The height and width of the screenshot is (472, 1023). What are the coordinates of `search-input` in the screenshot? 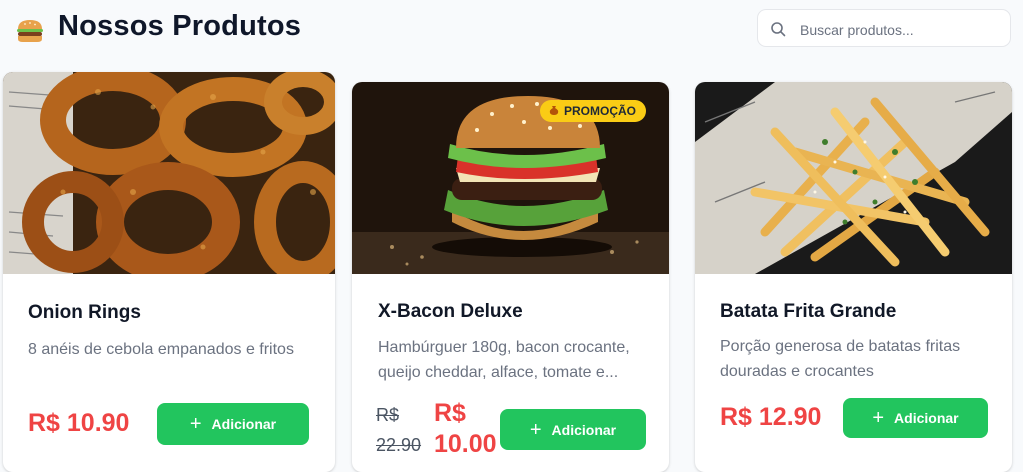 It's located at (900, 30).